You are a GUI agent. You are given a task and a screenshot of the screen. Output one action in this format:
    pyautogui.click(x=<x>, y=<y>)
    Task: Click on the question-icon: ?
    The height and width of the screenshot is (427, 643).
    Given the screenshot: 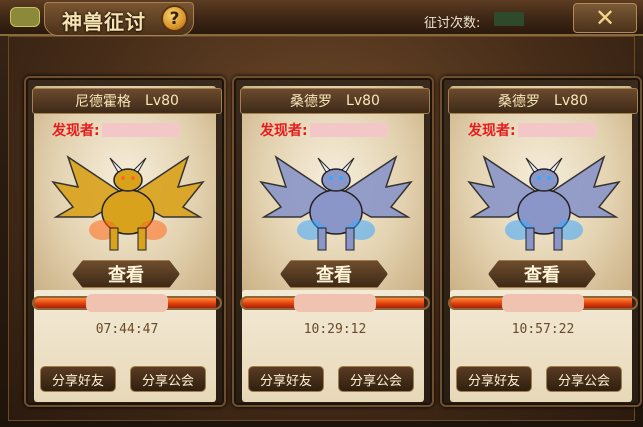 What is the action you would take?
    pyautogui.click(x=174, y=18)
    